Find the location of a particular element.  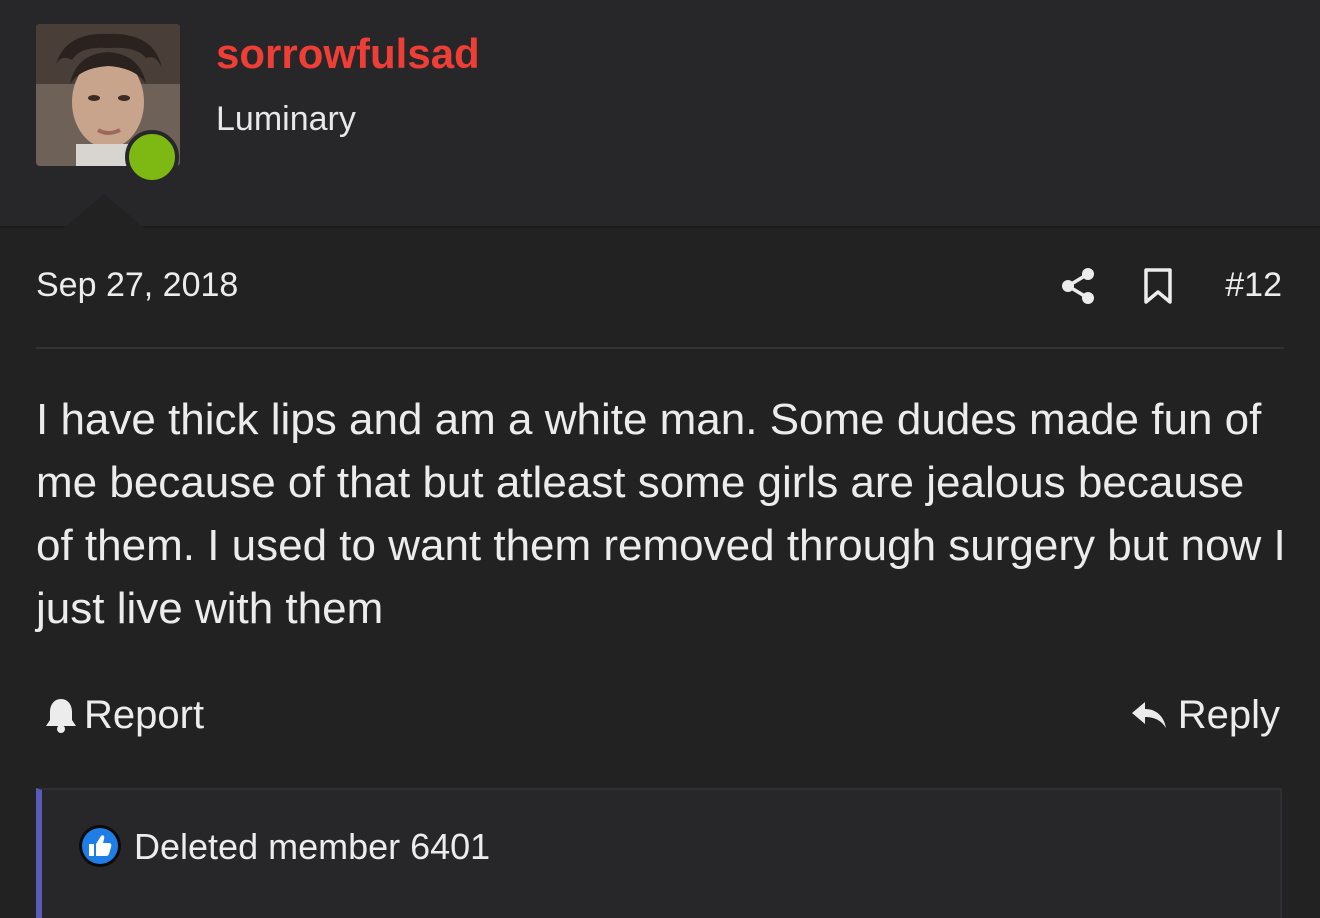

post-date: Sep 27, 2018 is located at coordinates (137, 285).